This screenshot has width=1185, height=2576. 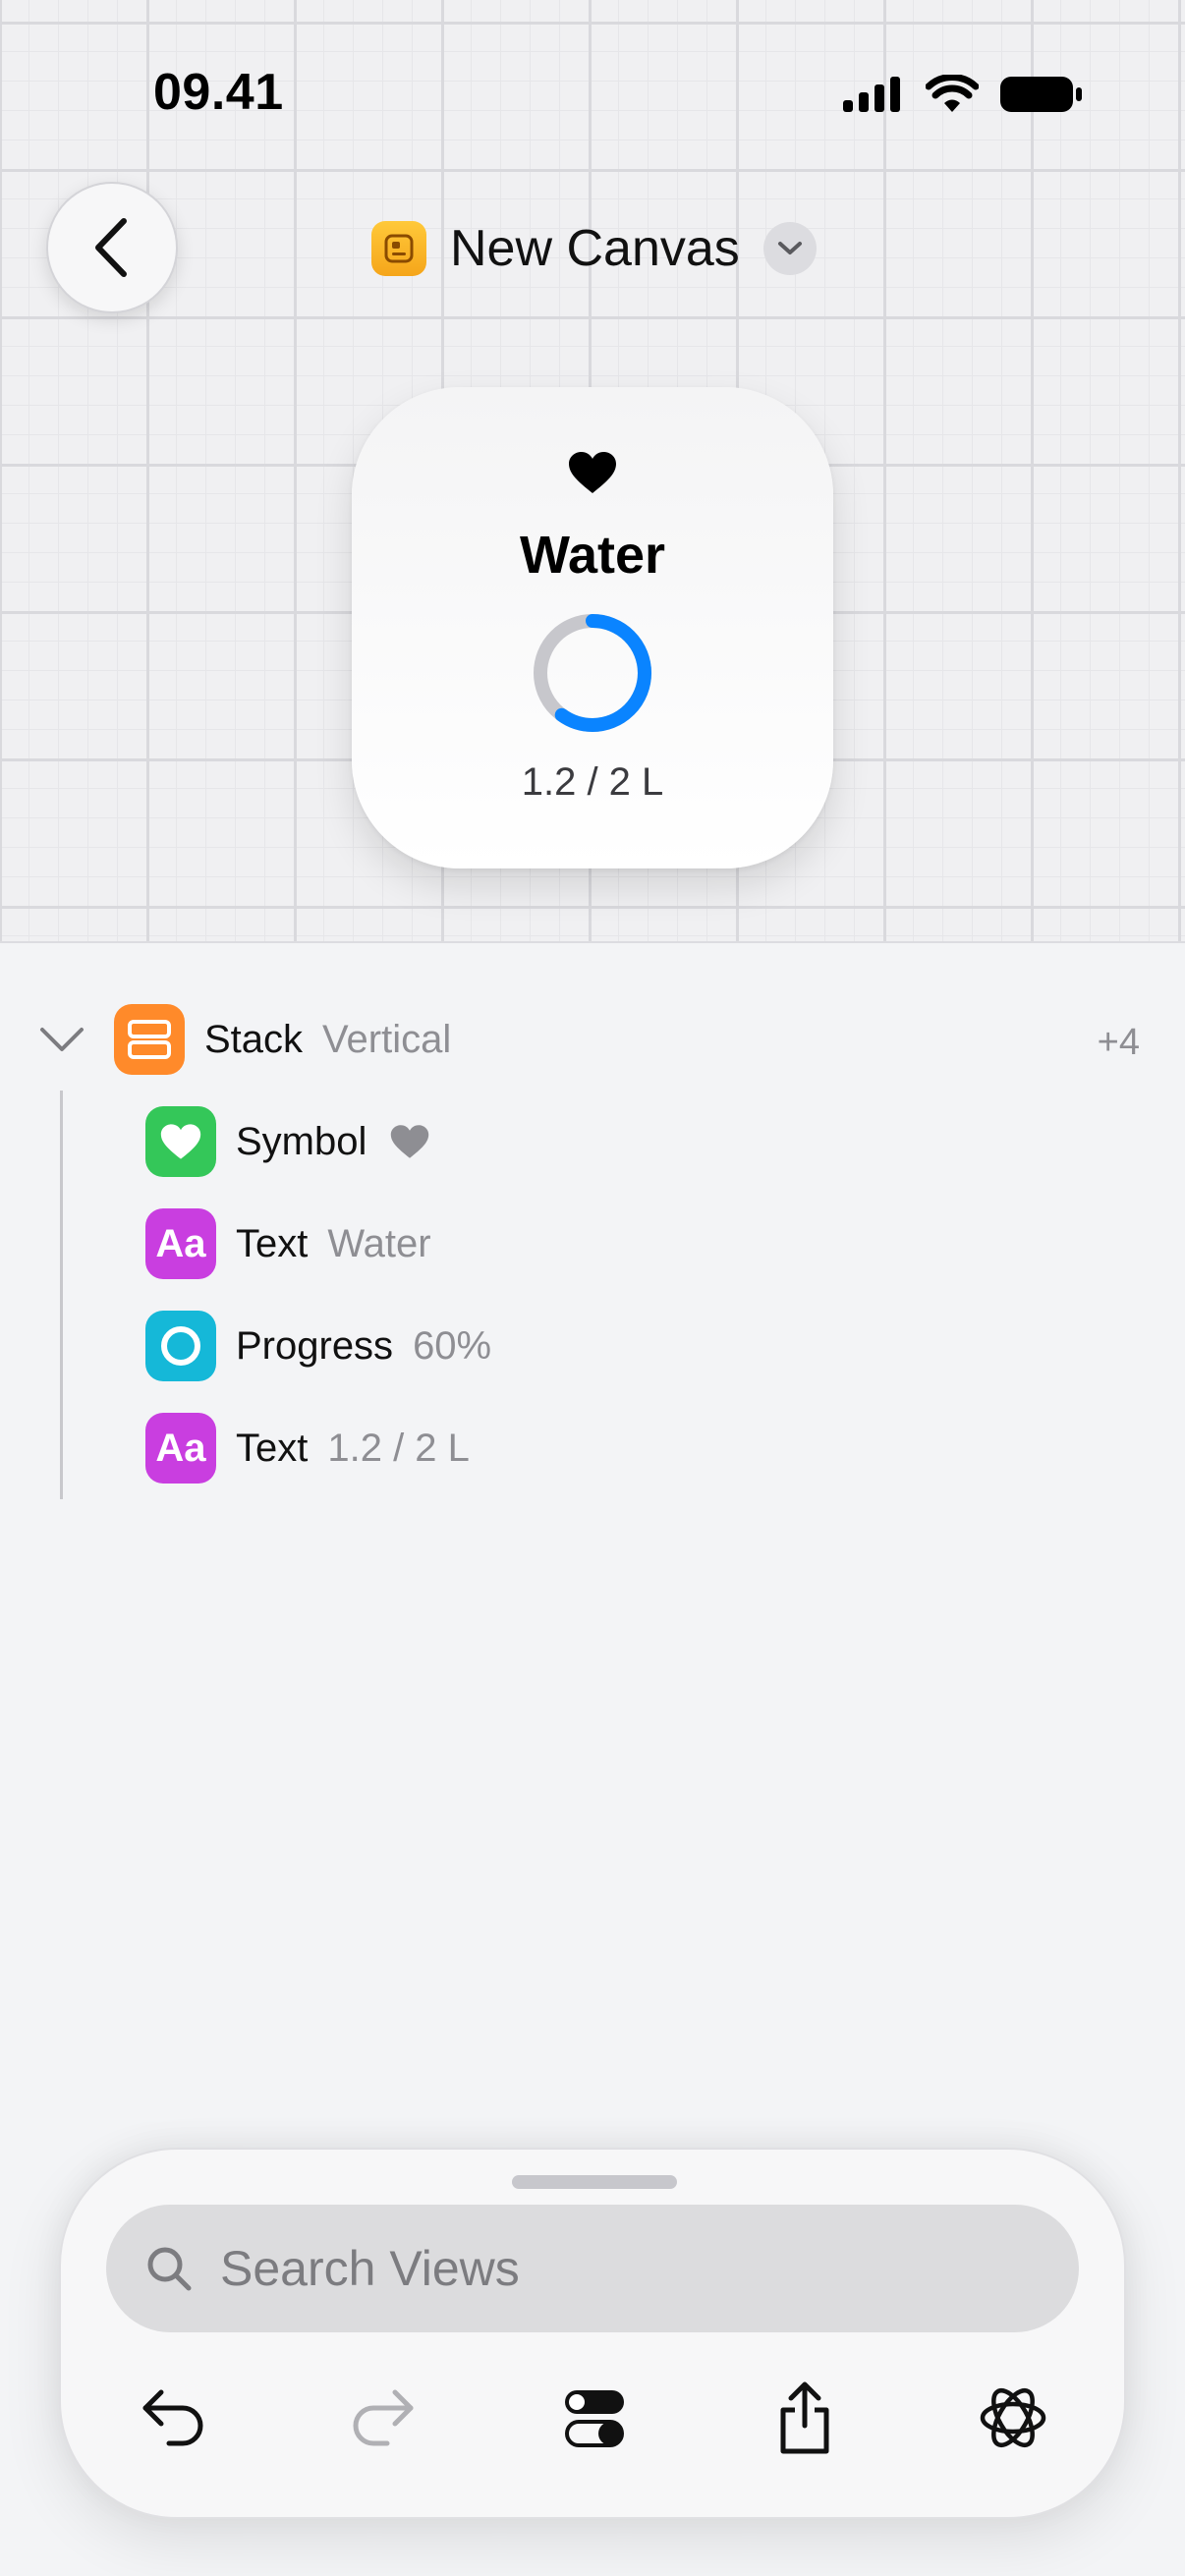 I want to click on tree-row-symbol: Symbol, so click(x=287, y=1141).